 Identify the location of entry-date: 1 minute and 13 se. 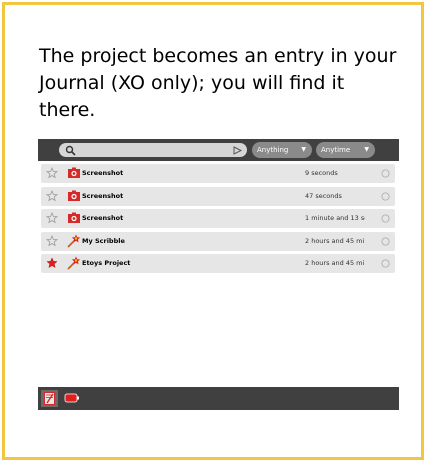
(335, 218).